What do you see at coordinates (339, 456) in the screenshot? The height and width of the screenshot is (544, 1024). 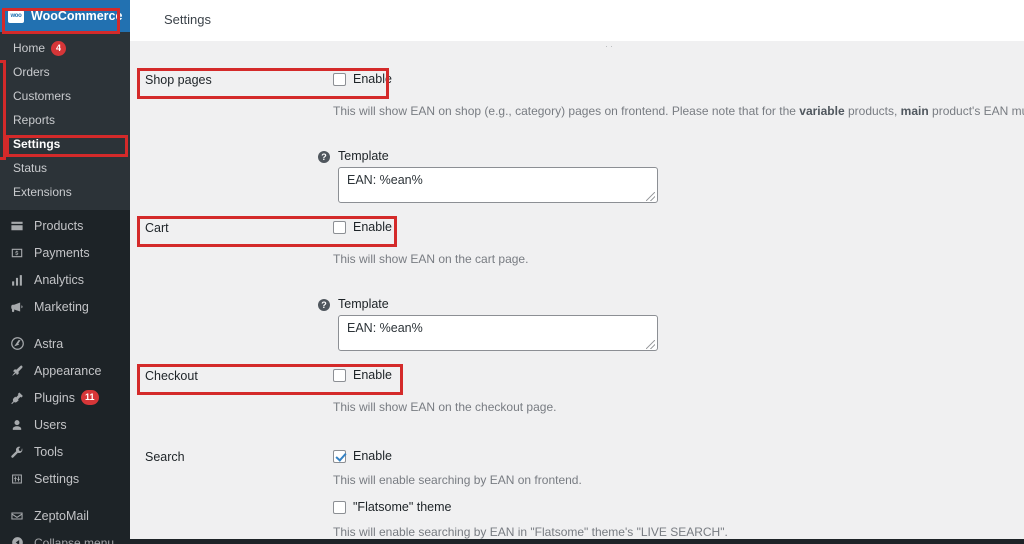 I see `search-enable-checkbox` at bounding box center [339, 456].